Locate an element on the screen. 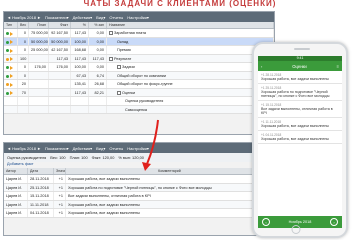  indicator-fact: Факт: 120,00 is located at coordinates (103, 157).